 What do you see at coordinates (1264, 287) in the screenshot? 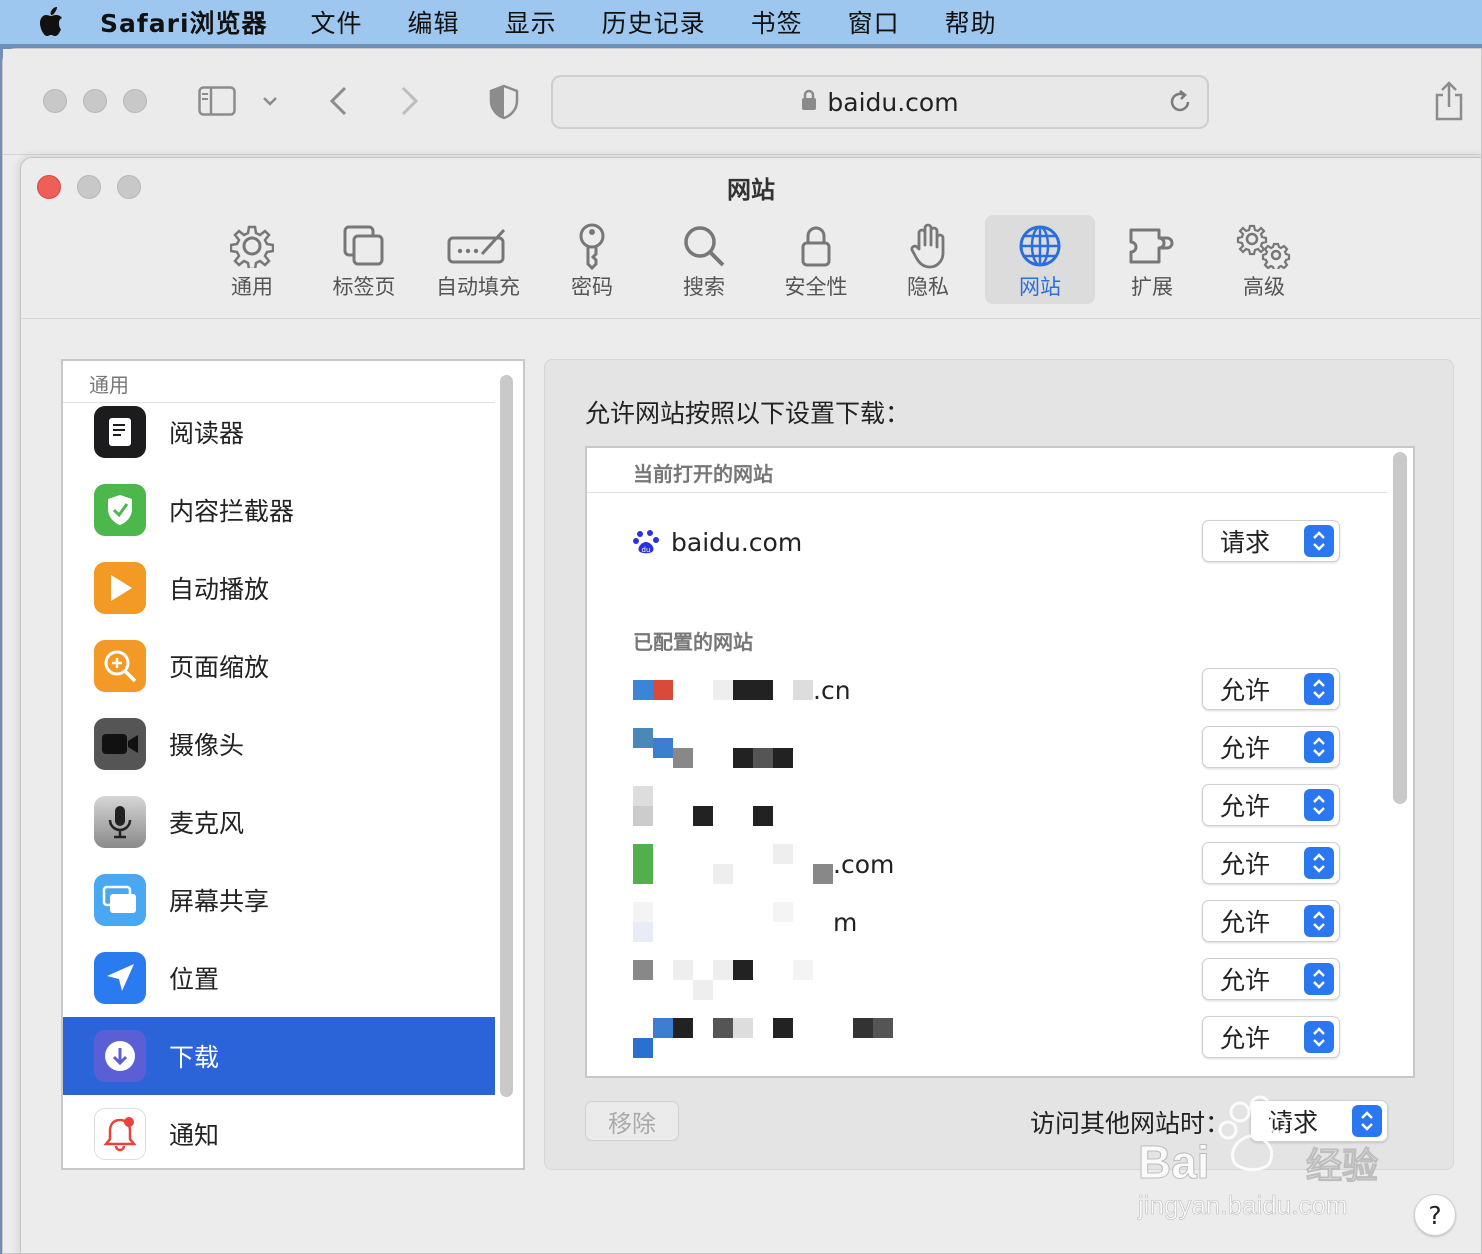
I see `tab-label: 高级` at bounding box center [1264, 287].